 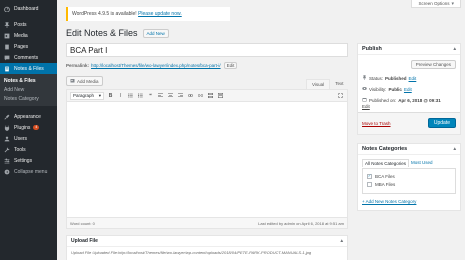 I want to click on visibility-edit-link: Edit, so click(x=408, y=89).